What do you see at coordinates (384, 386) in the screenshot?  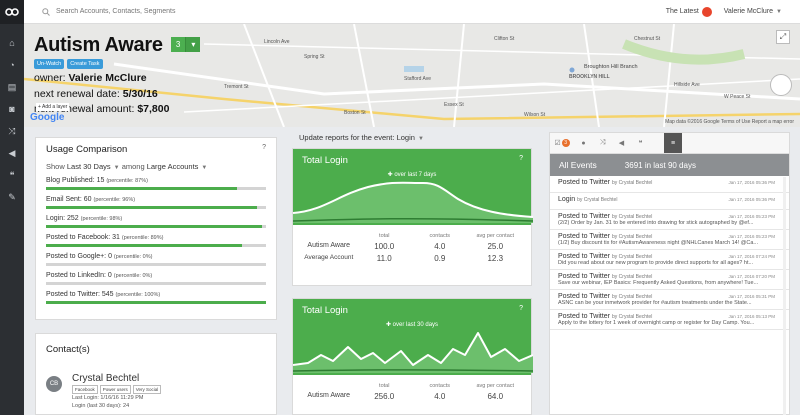 I see `col-header: total` at bounding box center [384, 386].